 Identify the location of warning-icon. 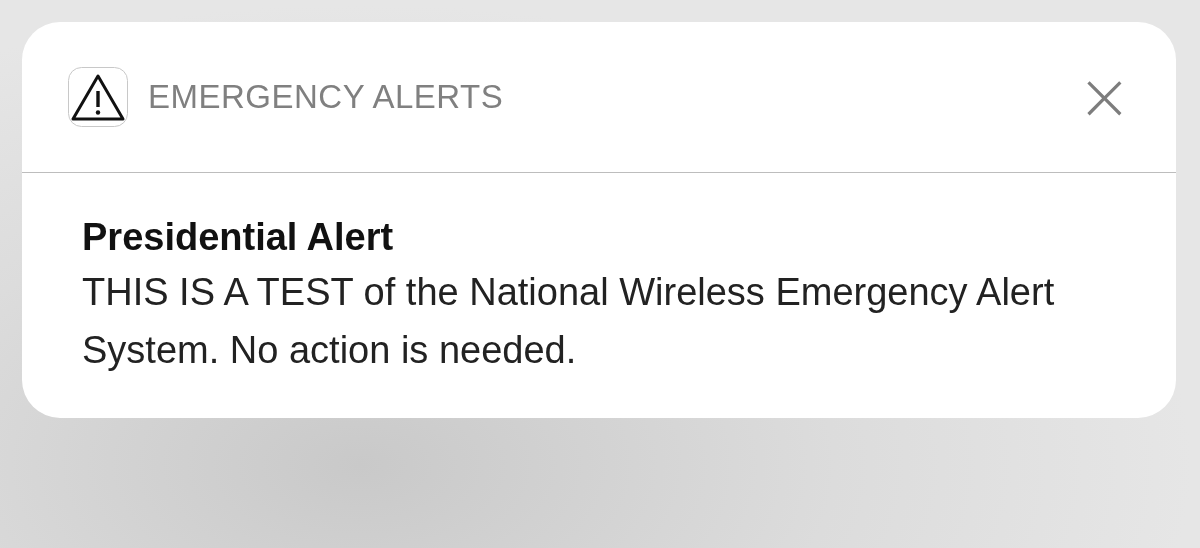
(98, 97).